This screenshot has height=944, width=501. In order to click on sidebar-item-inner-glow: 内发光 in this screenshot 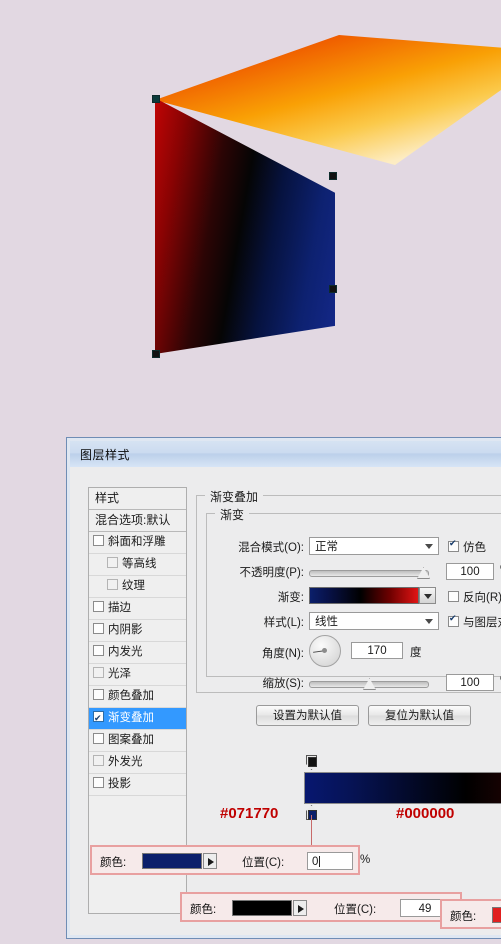, I will do `click(137, 653)`.